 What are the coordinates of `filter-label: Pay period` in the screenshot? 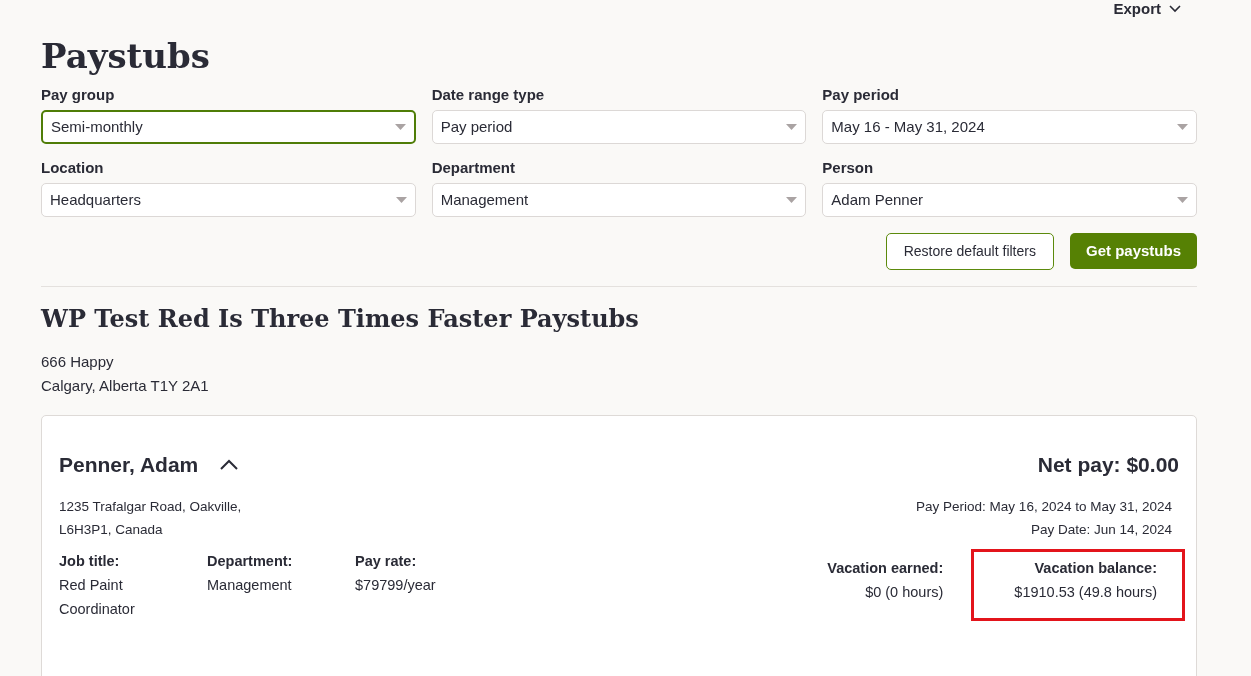 It's located at (861, 95).